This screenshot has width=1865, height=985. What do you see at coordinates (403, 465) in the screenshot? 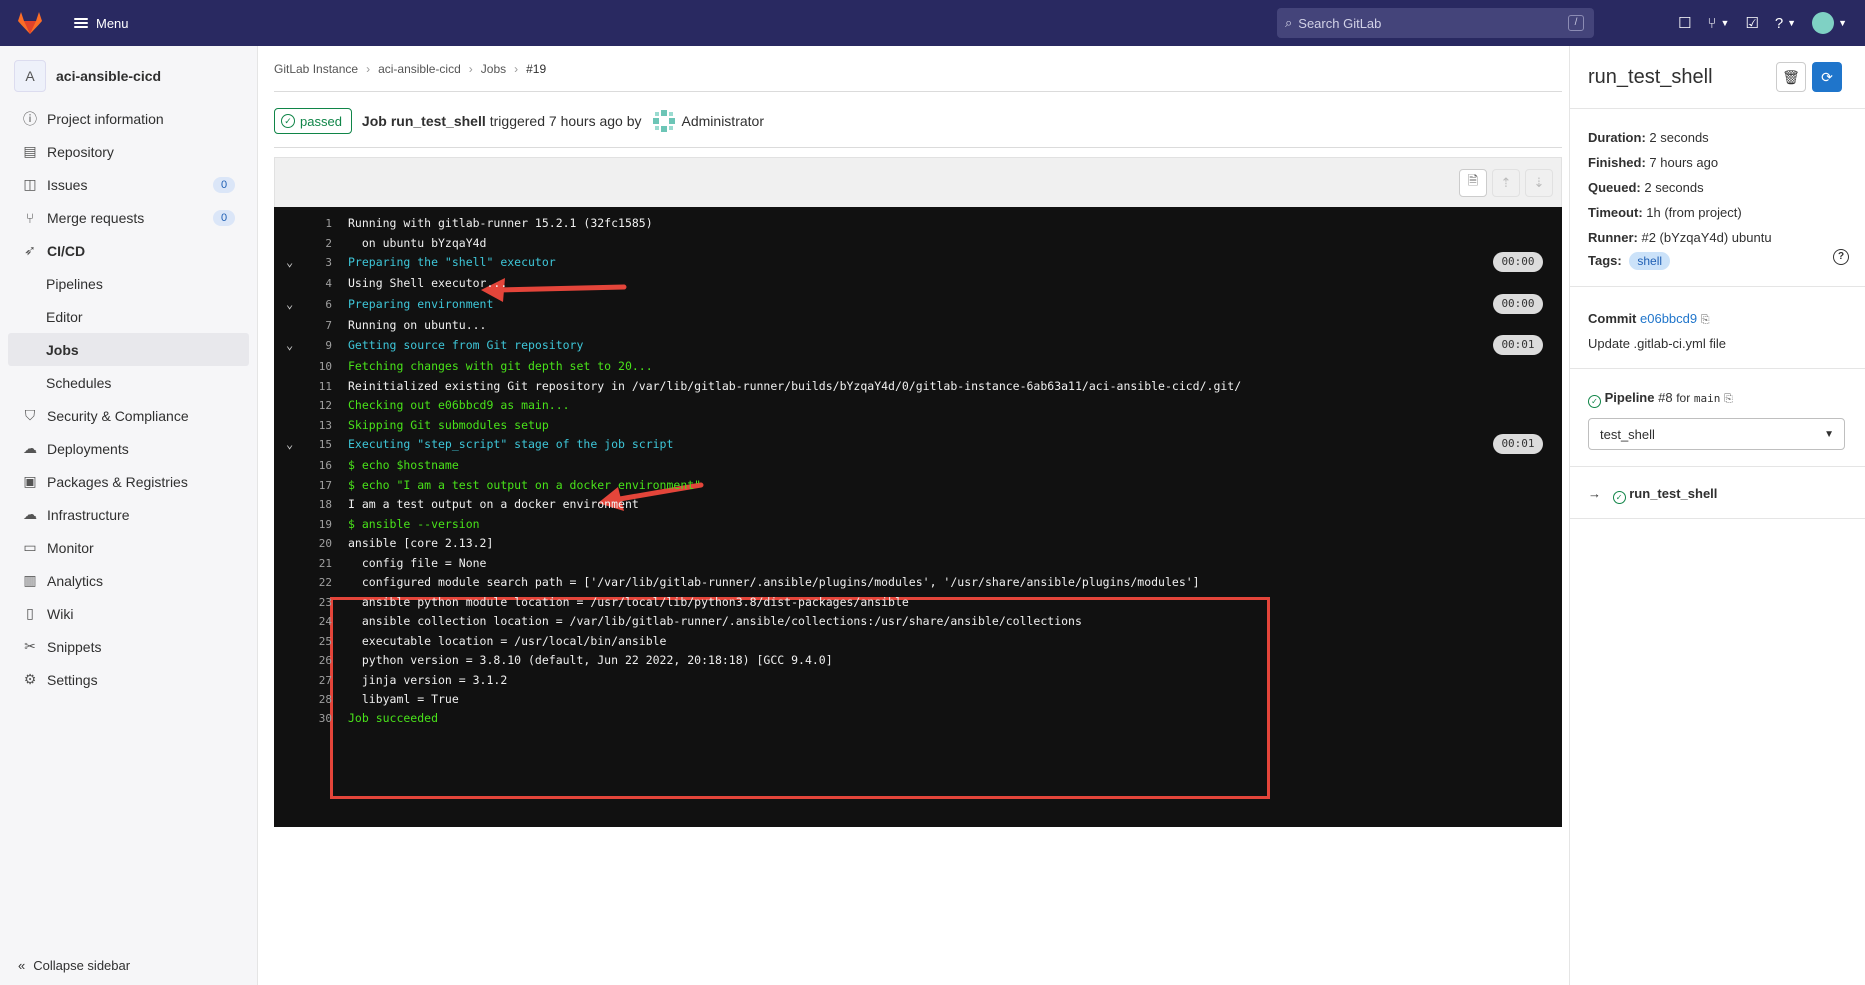
I see `log-line-text: $ echo $hostname` at bounding box center [403, 465].